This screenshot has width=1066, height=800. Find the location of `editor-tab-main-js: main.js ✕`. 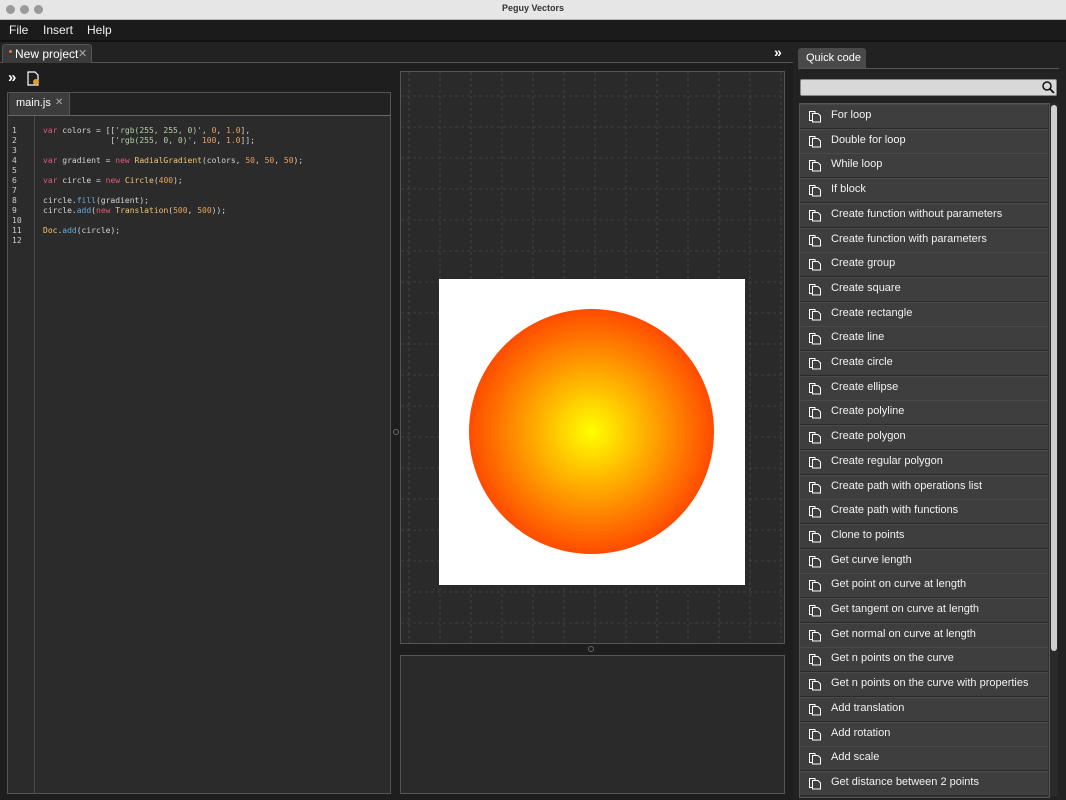

editor-tab-main-js: main.js ✕ is located at coordinates (39, 104).